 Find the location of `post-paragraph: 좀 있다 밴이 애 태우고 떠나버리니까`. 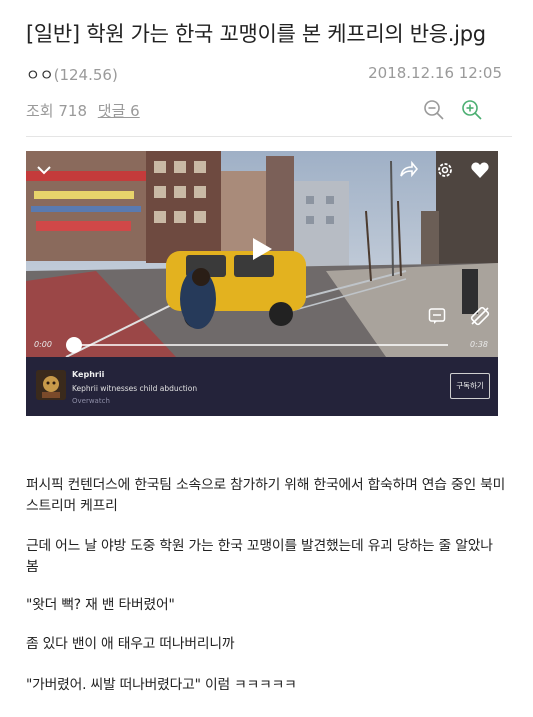

post-paragraph: 좀 있다 밴이 애 태우고 떠나버리니까 is located at coordinates (130, 644).